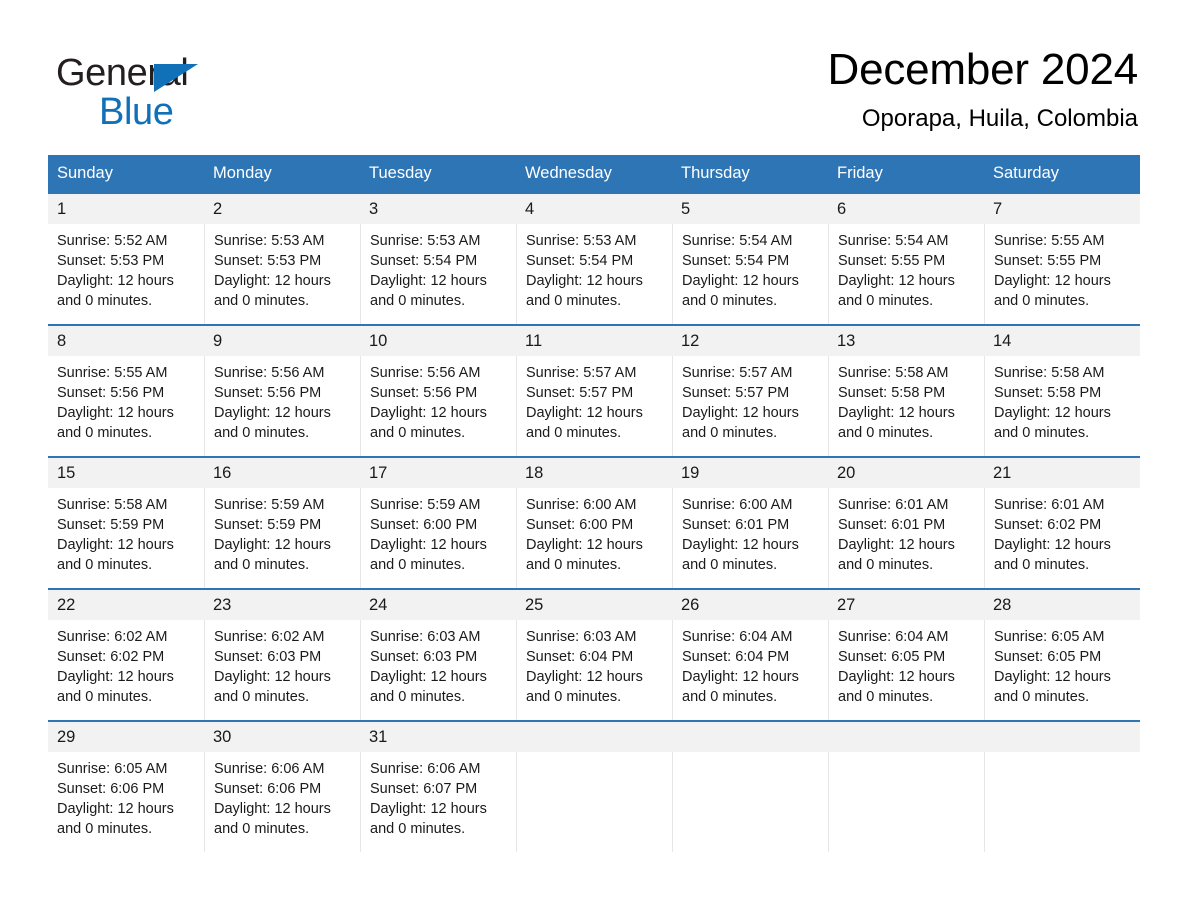 Image resolution: width=1188 pixels, height=918 pixels. Describe the element at coordinates (906, 605) in the screenshot. I see `day-number: 27` at that location.